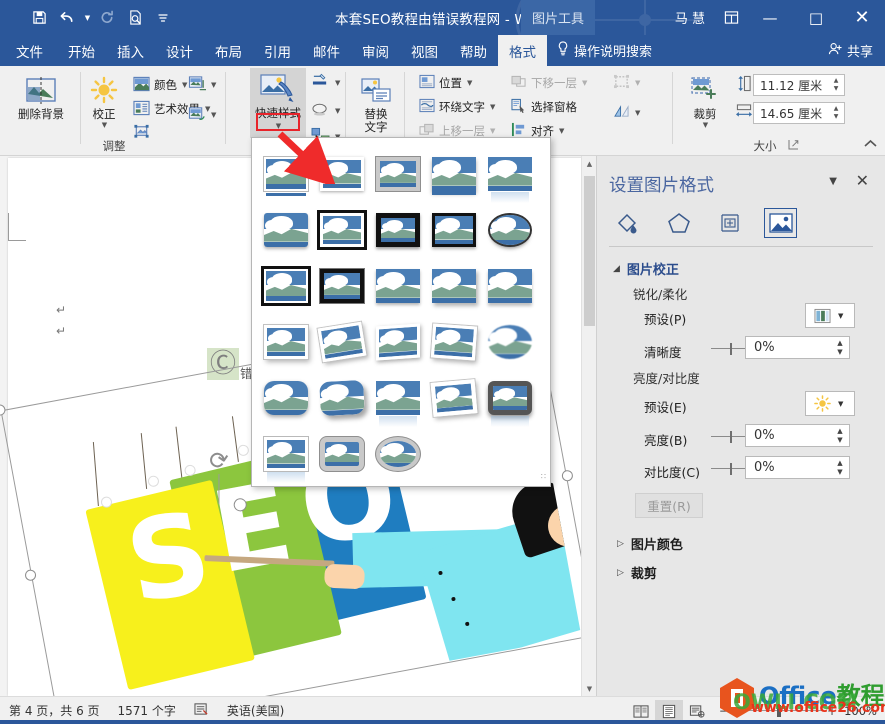 The height and width of the screenshot is (724, 885). Describe the element at coordinates (668, 711) in the screenshot. I see `print-layout-icon` at that location.